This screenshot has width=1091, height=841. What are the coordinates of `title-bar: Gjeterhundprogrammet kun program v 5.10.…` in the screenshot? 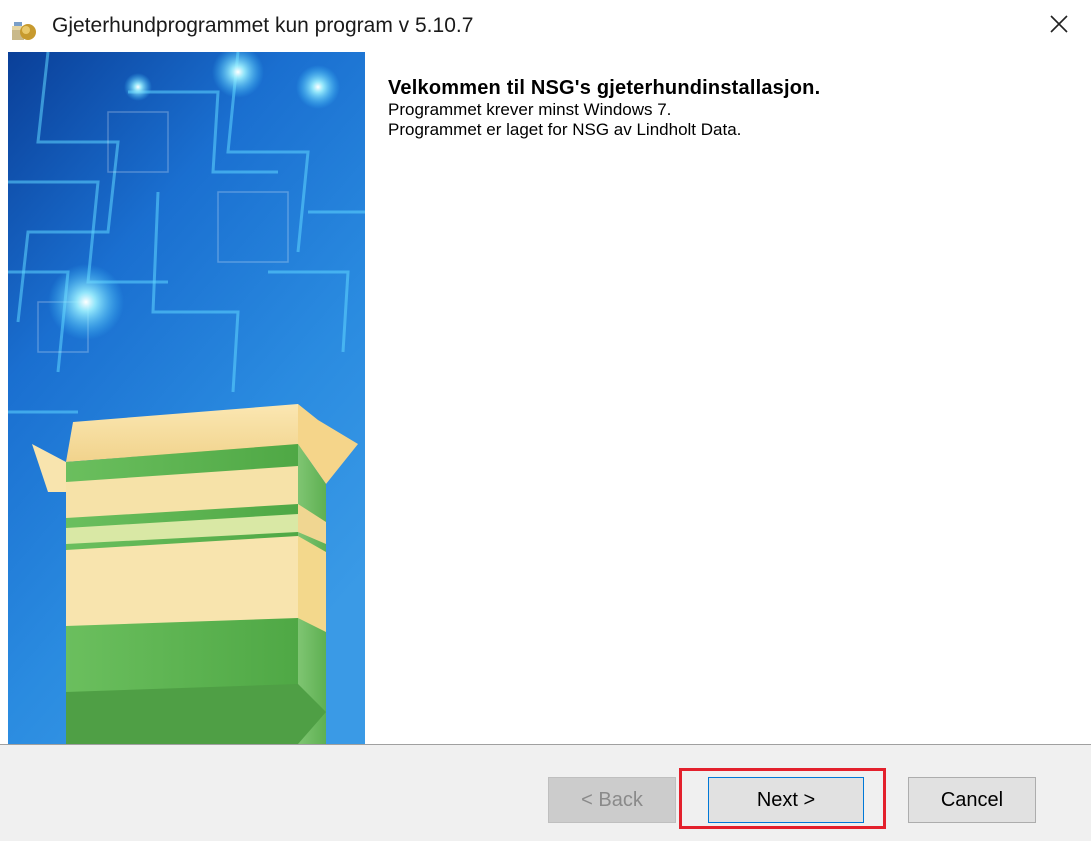 It's located at (545, 26).